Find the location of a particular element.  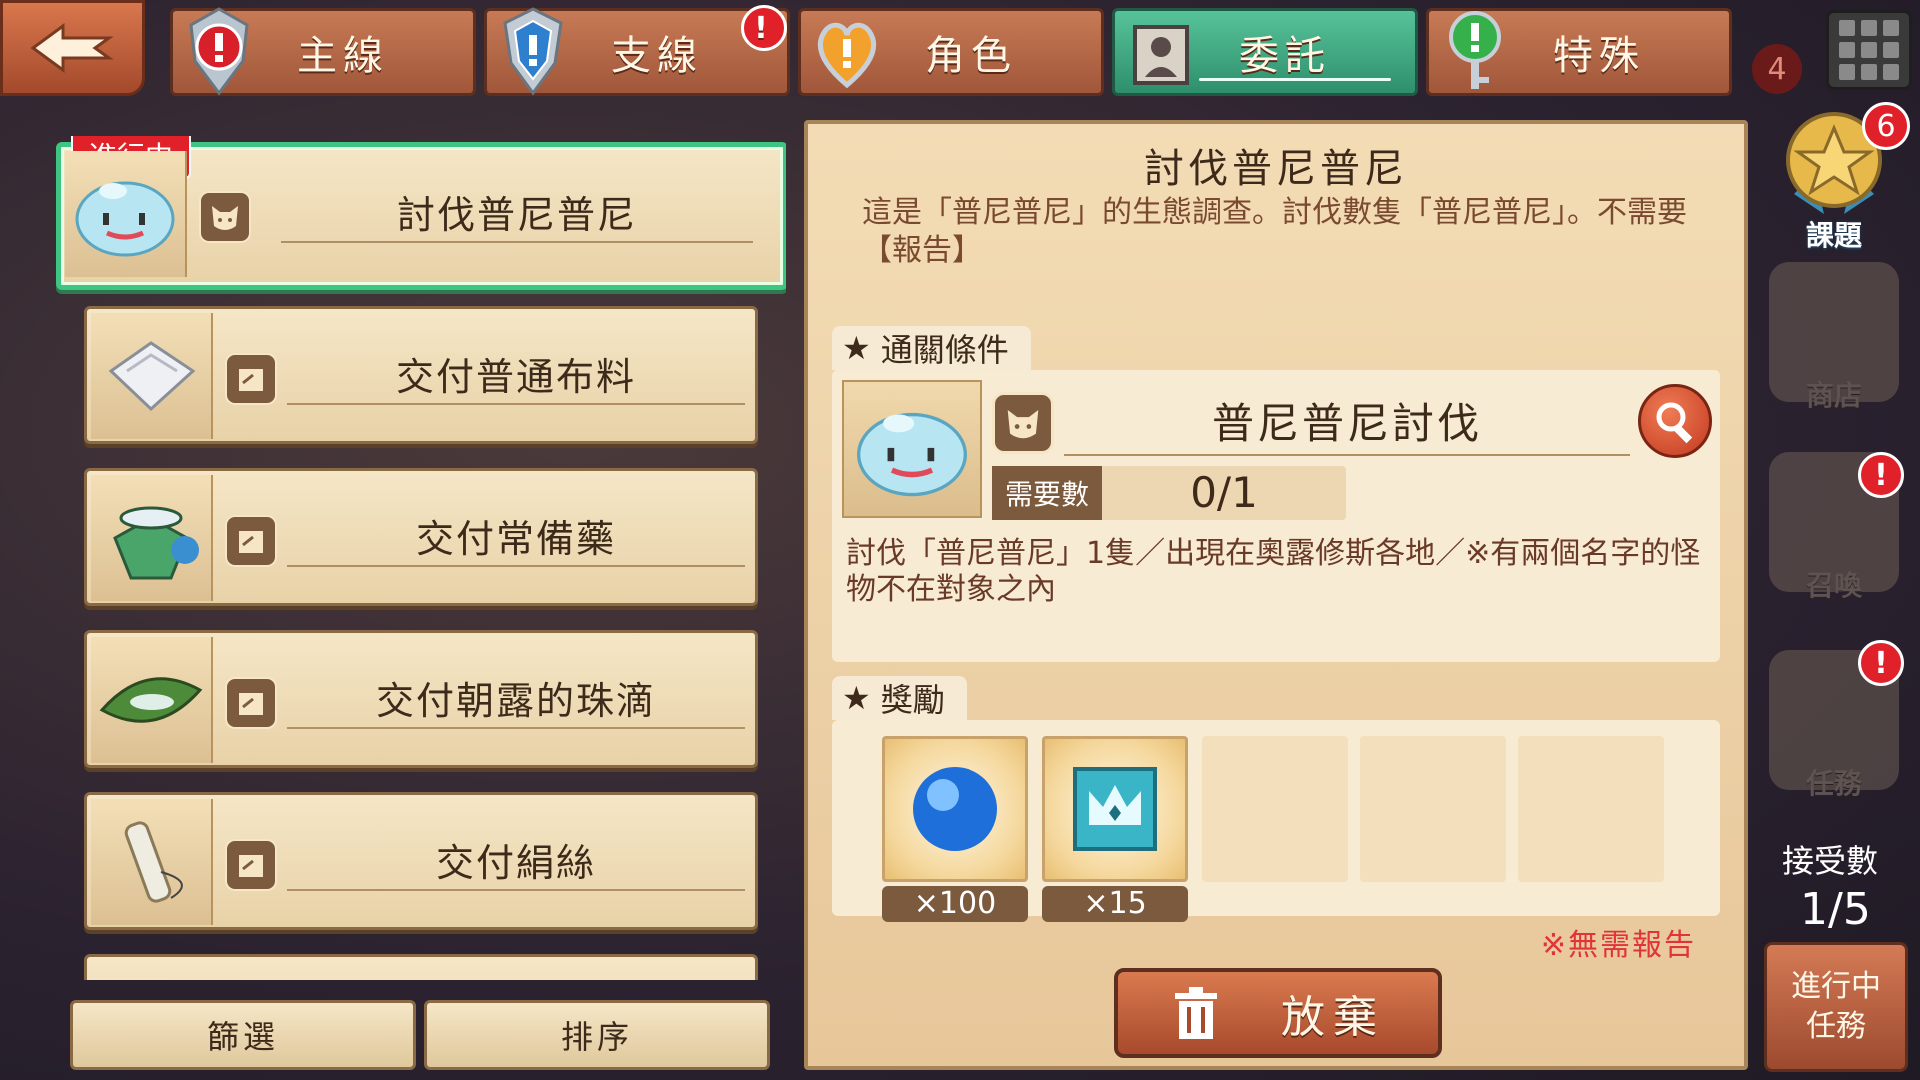

reward-label: ★ 獎勵 is located at coordinates (899, 698).